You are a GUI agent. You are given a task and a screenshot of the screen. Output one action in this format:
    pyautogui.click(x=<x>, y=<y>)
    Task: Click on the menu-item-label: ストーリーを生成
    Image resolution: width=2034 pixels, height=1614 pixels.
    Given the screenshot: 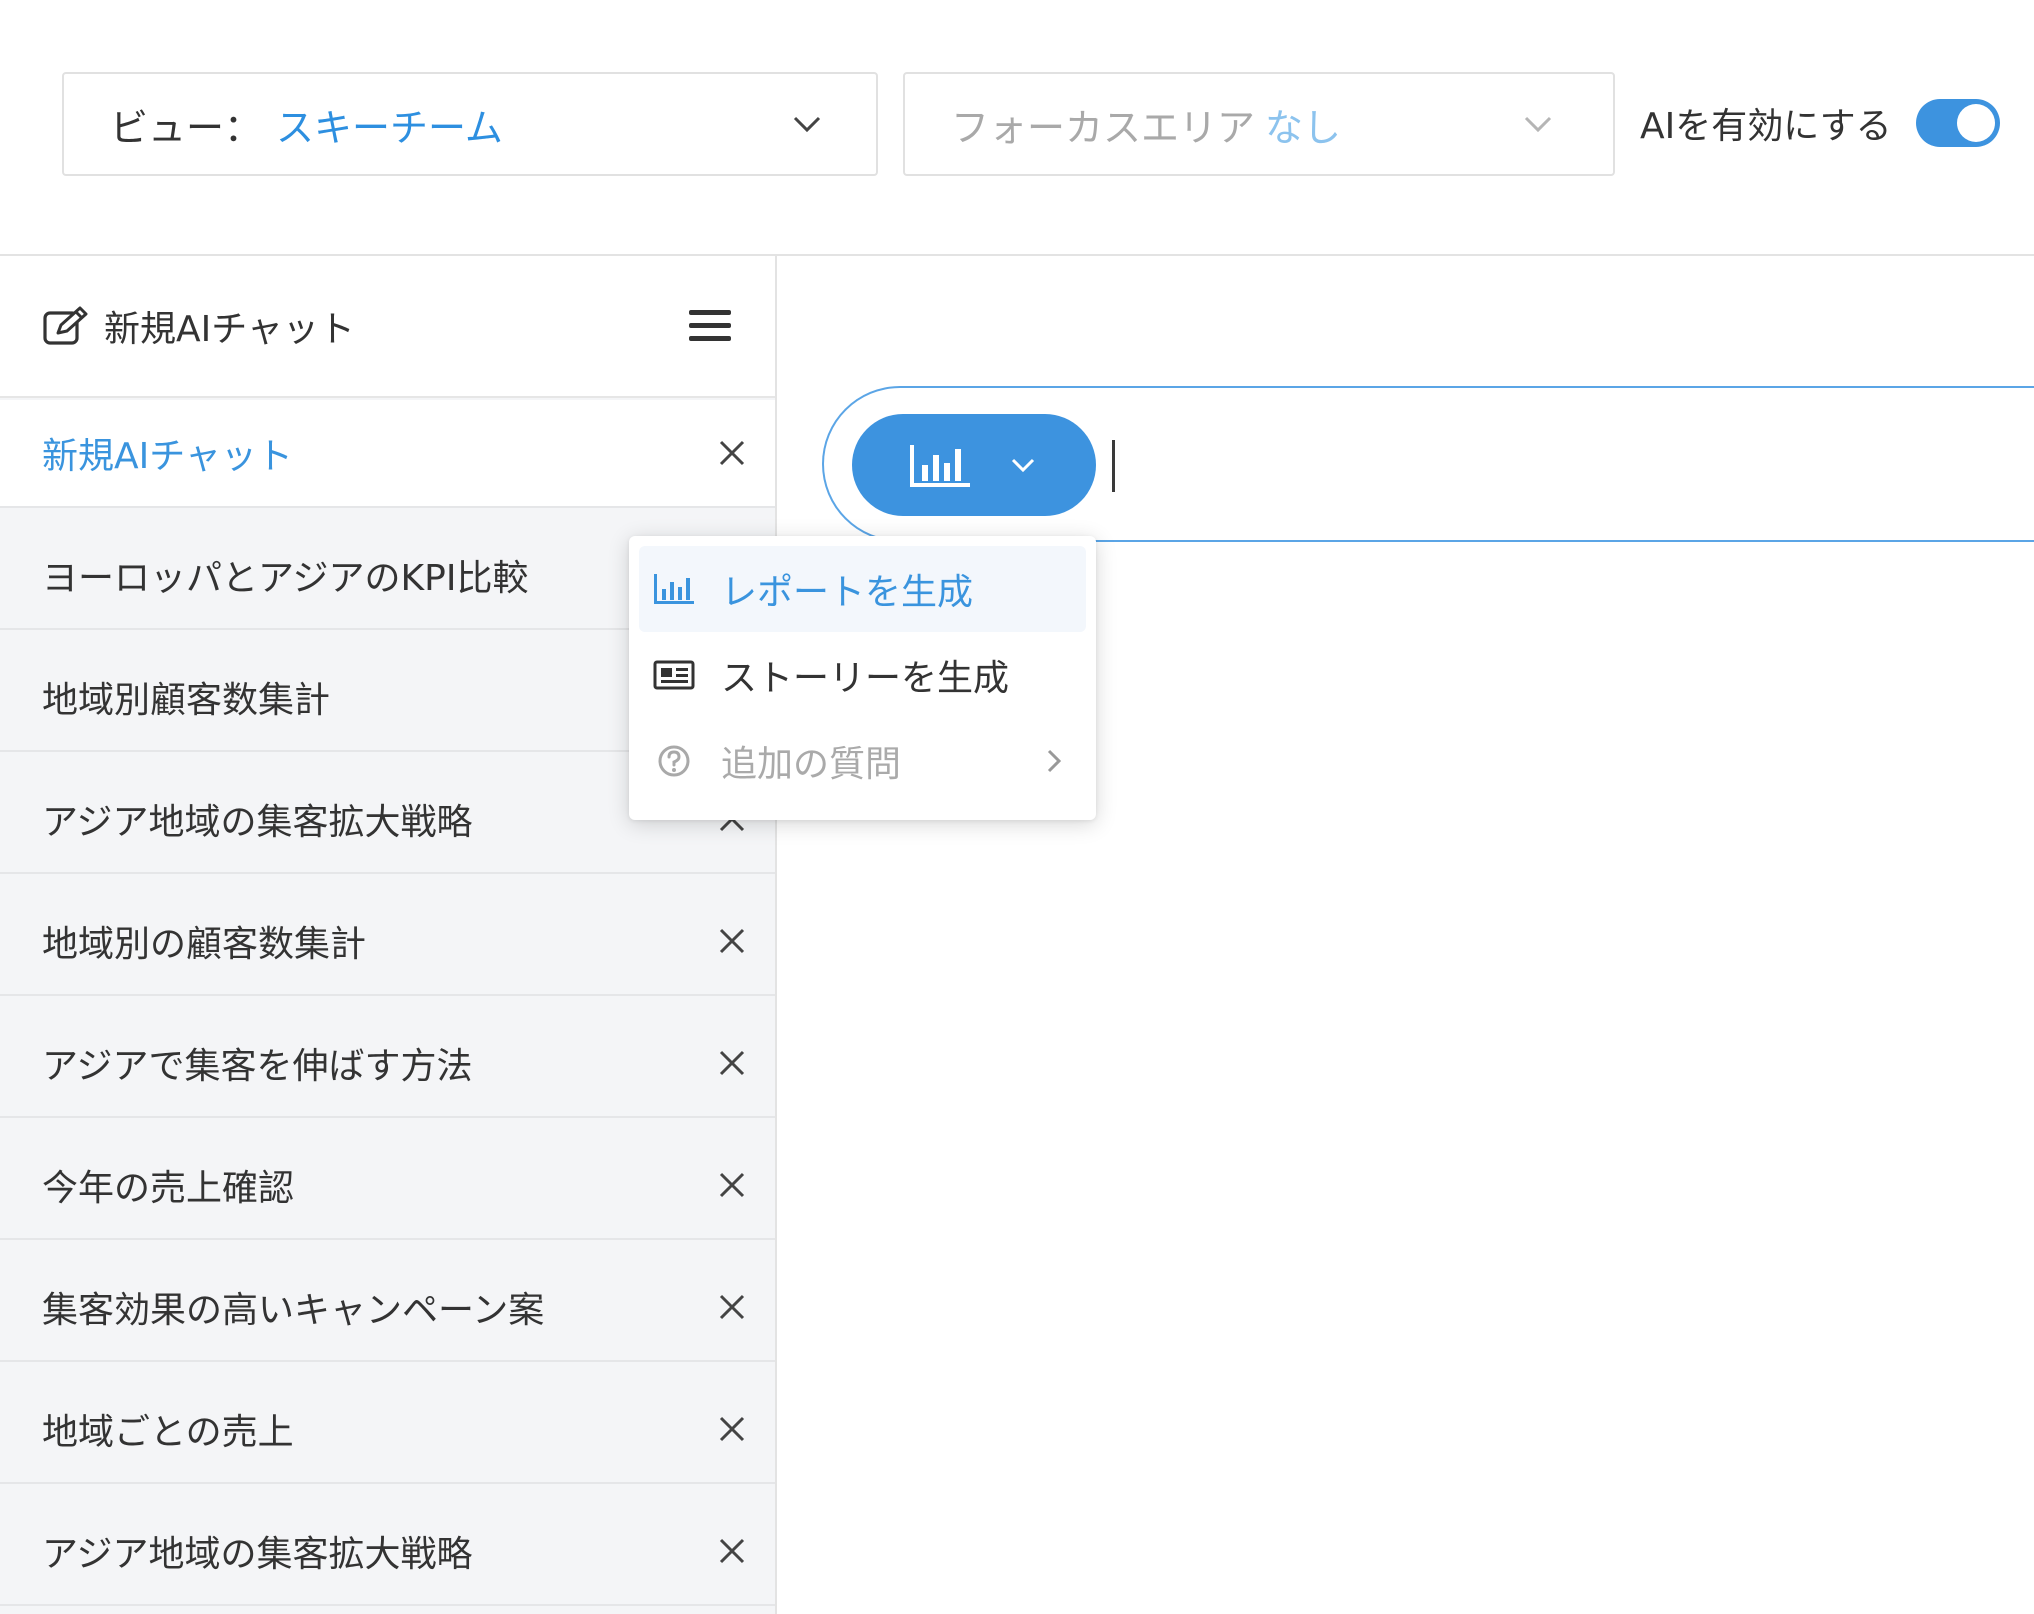 What is the action you would take?
    pyautogui.click(x=865, y=678)
    